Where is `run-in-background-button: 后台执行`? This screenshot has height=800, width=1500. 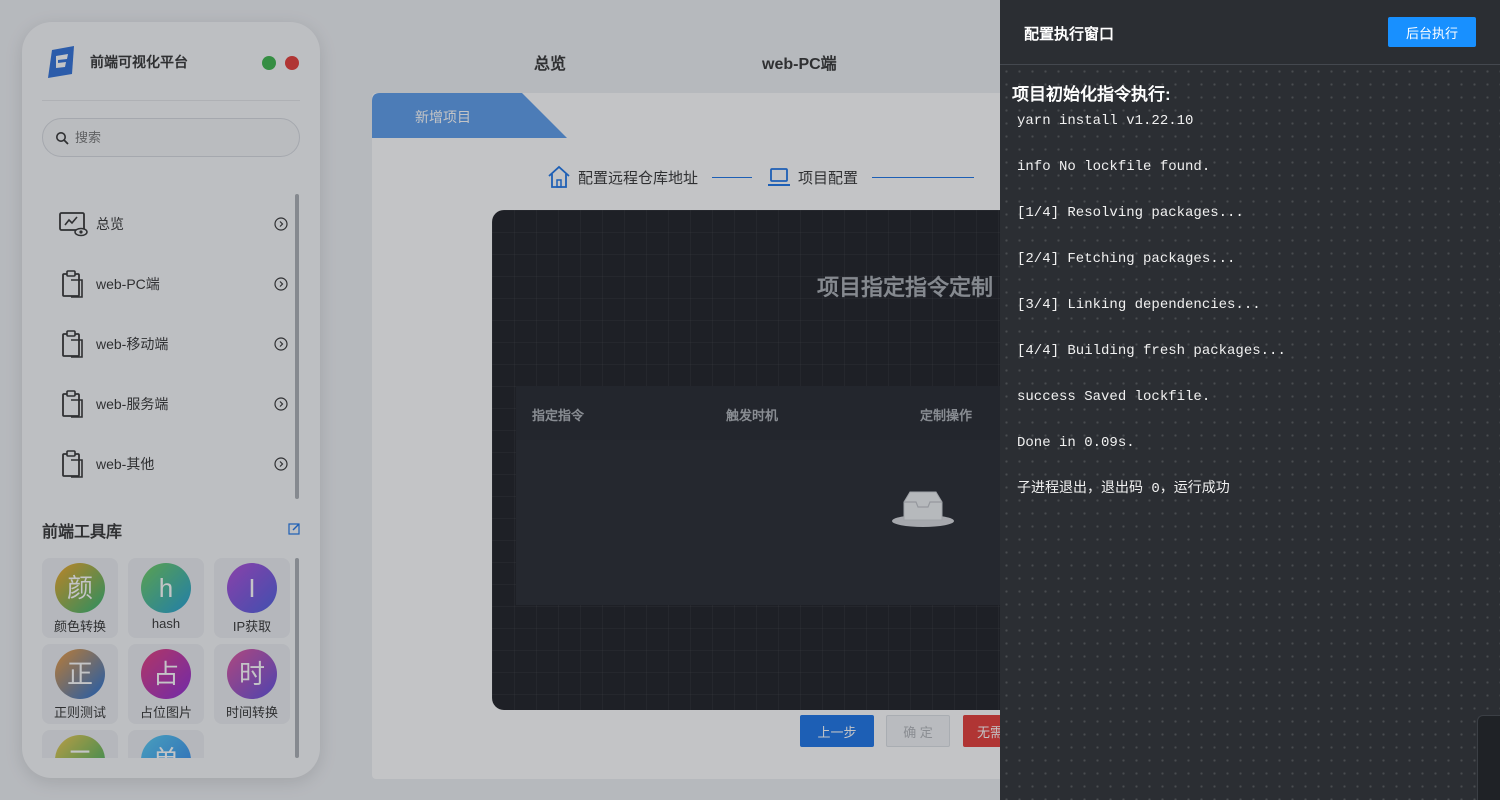
run-in-background-button: 后台执行 is located at coordinates (1432, 32).